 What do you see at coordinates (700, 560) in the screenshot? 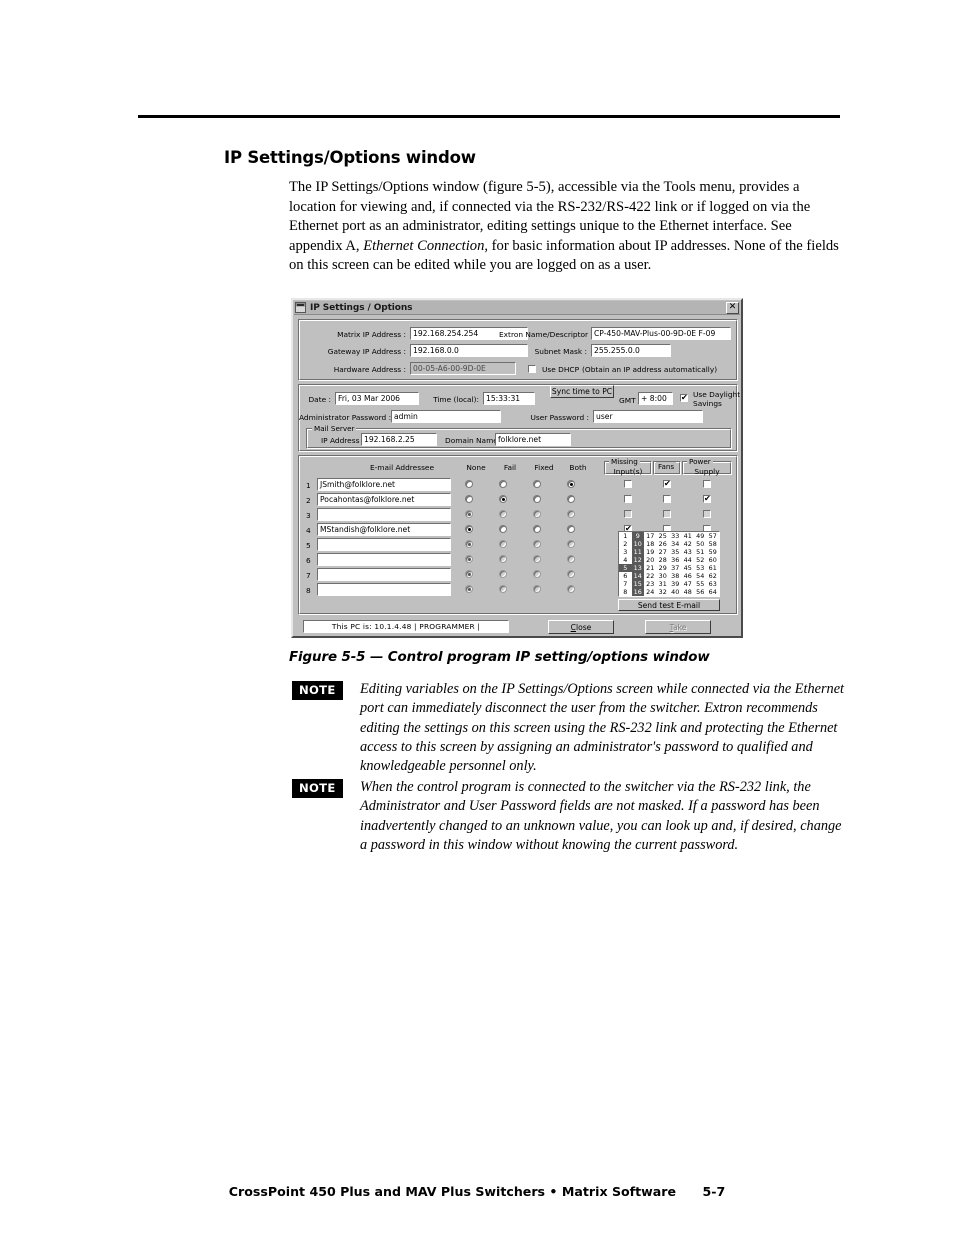
I see `port-cell: 52` at bounding box center [700, 560].